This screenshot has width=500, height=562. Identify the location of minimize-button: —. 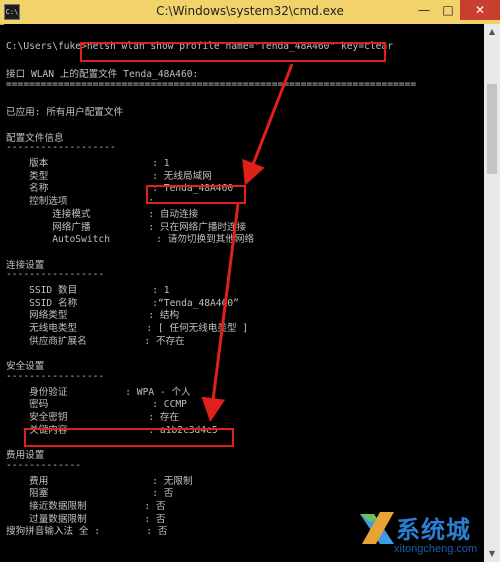
(424, 10).